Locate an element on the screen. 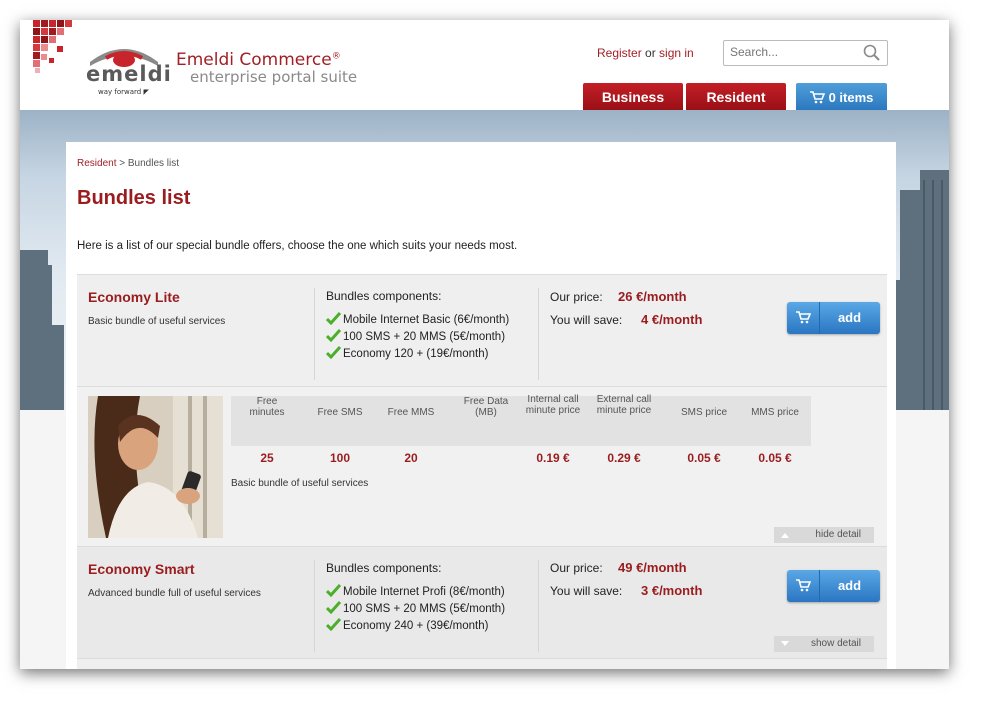  our-price-value: 49 €/month is located at coordinates (652, 567).